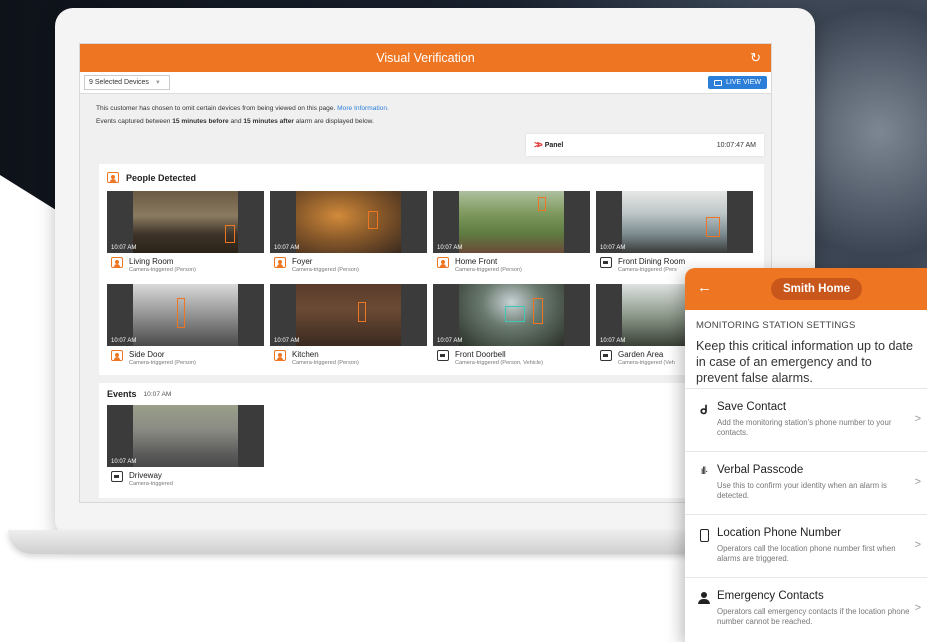 This screenshot has height=642, width=927. Describe the element at coordinates (645, 145) in the screenshot. I see `panel-event-row: >> Panel 10:07:47 AM` at that location.